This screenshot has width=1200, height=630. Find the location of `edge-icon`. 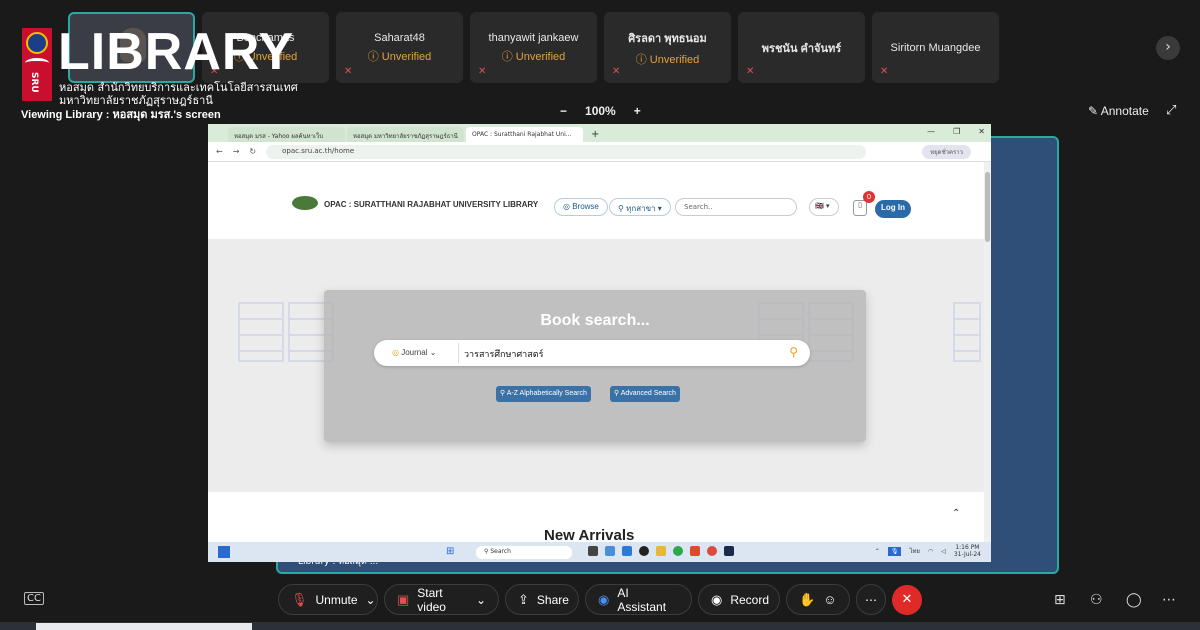

edge-icon is located at coordinates (627, 551).